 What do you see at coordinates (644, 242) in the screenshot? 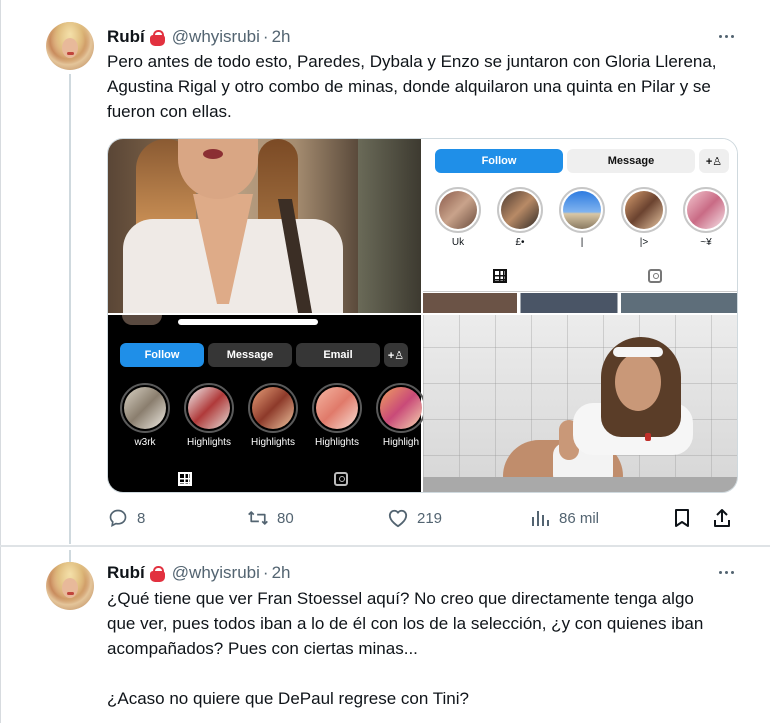
I see `highlight-label: |>` at bounding box center [644, 242].